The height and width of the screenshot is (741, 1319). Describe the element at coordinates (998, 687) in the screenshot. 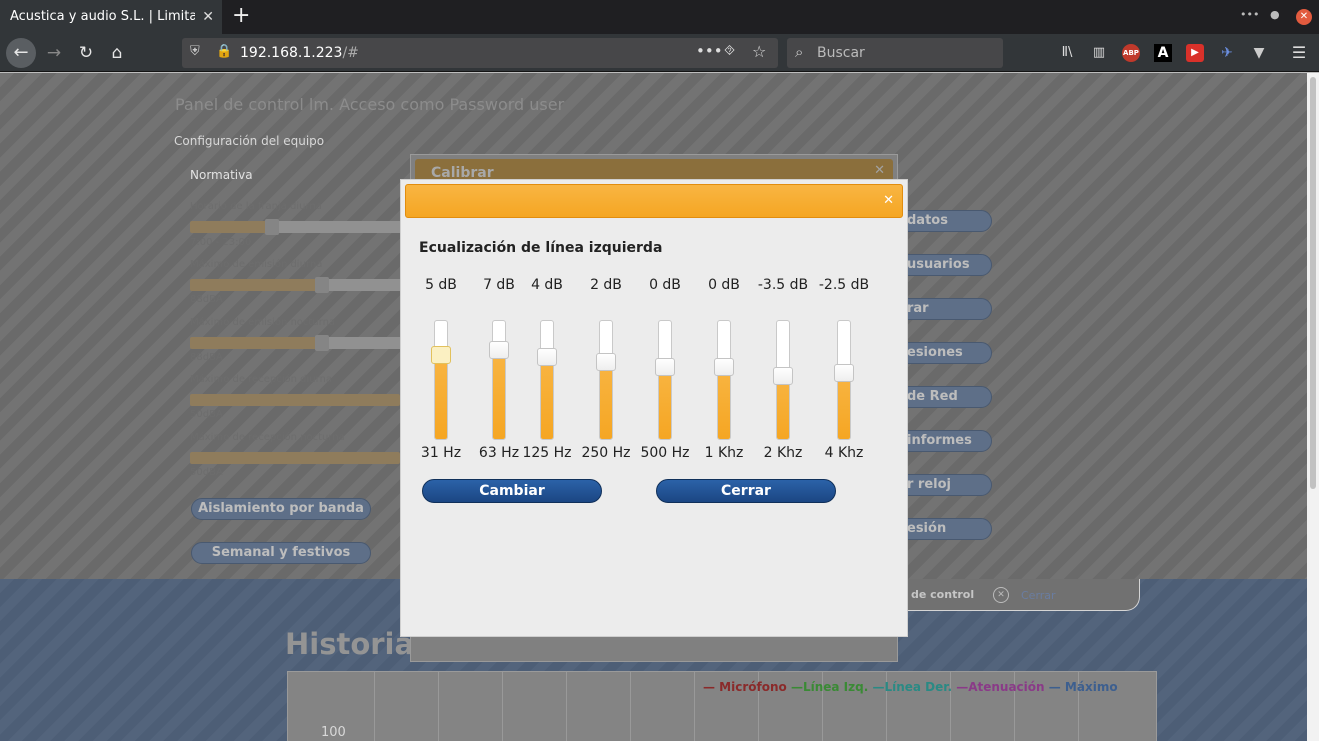

I see `legend-attenuation: —Atenuación` at that location.